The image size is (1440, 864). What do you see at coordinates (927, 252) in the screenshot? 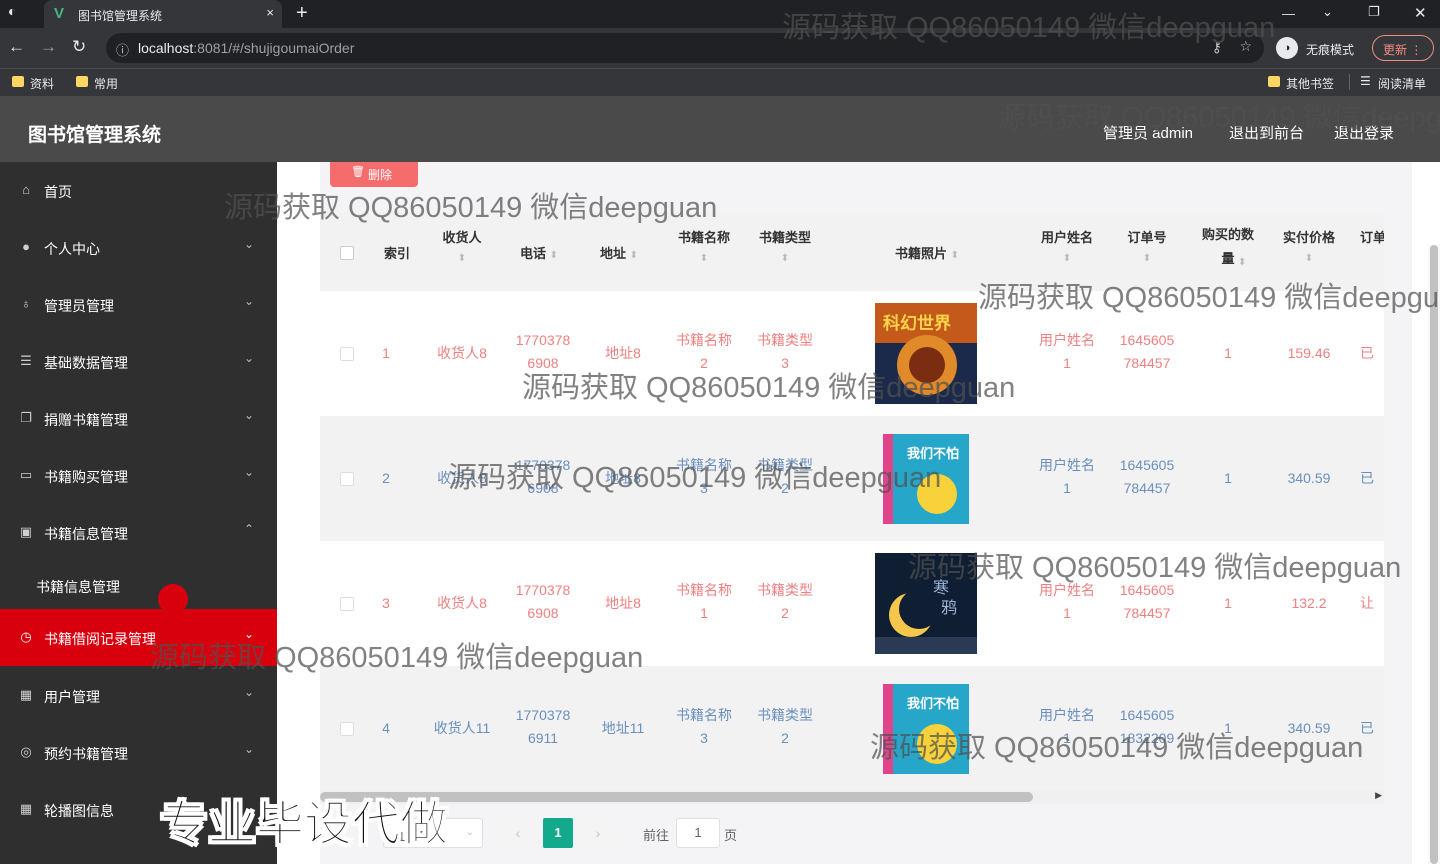
I see `col-book-photo: 书籍照片 ⬍` at bounding box center [927, 252].